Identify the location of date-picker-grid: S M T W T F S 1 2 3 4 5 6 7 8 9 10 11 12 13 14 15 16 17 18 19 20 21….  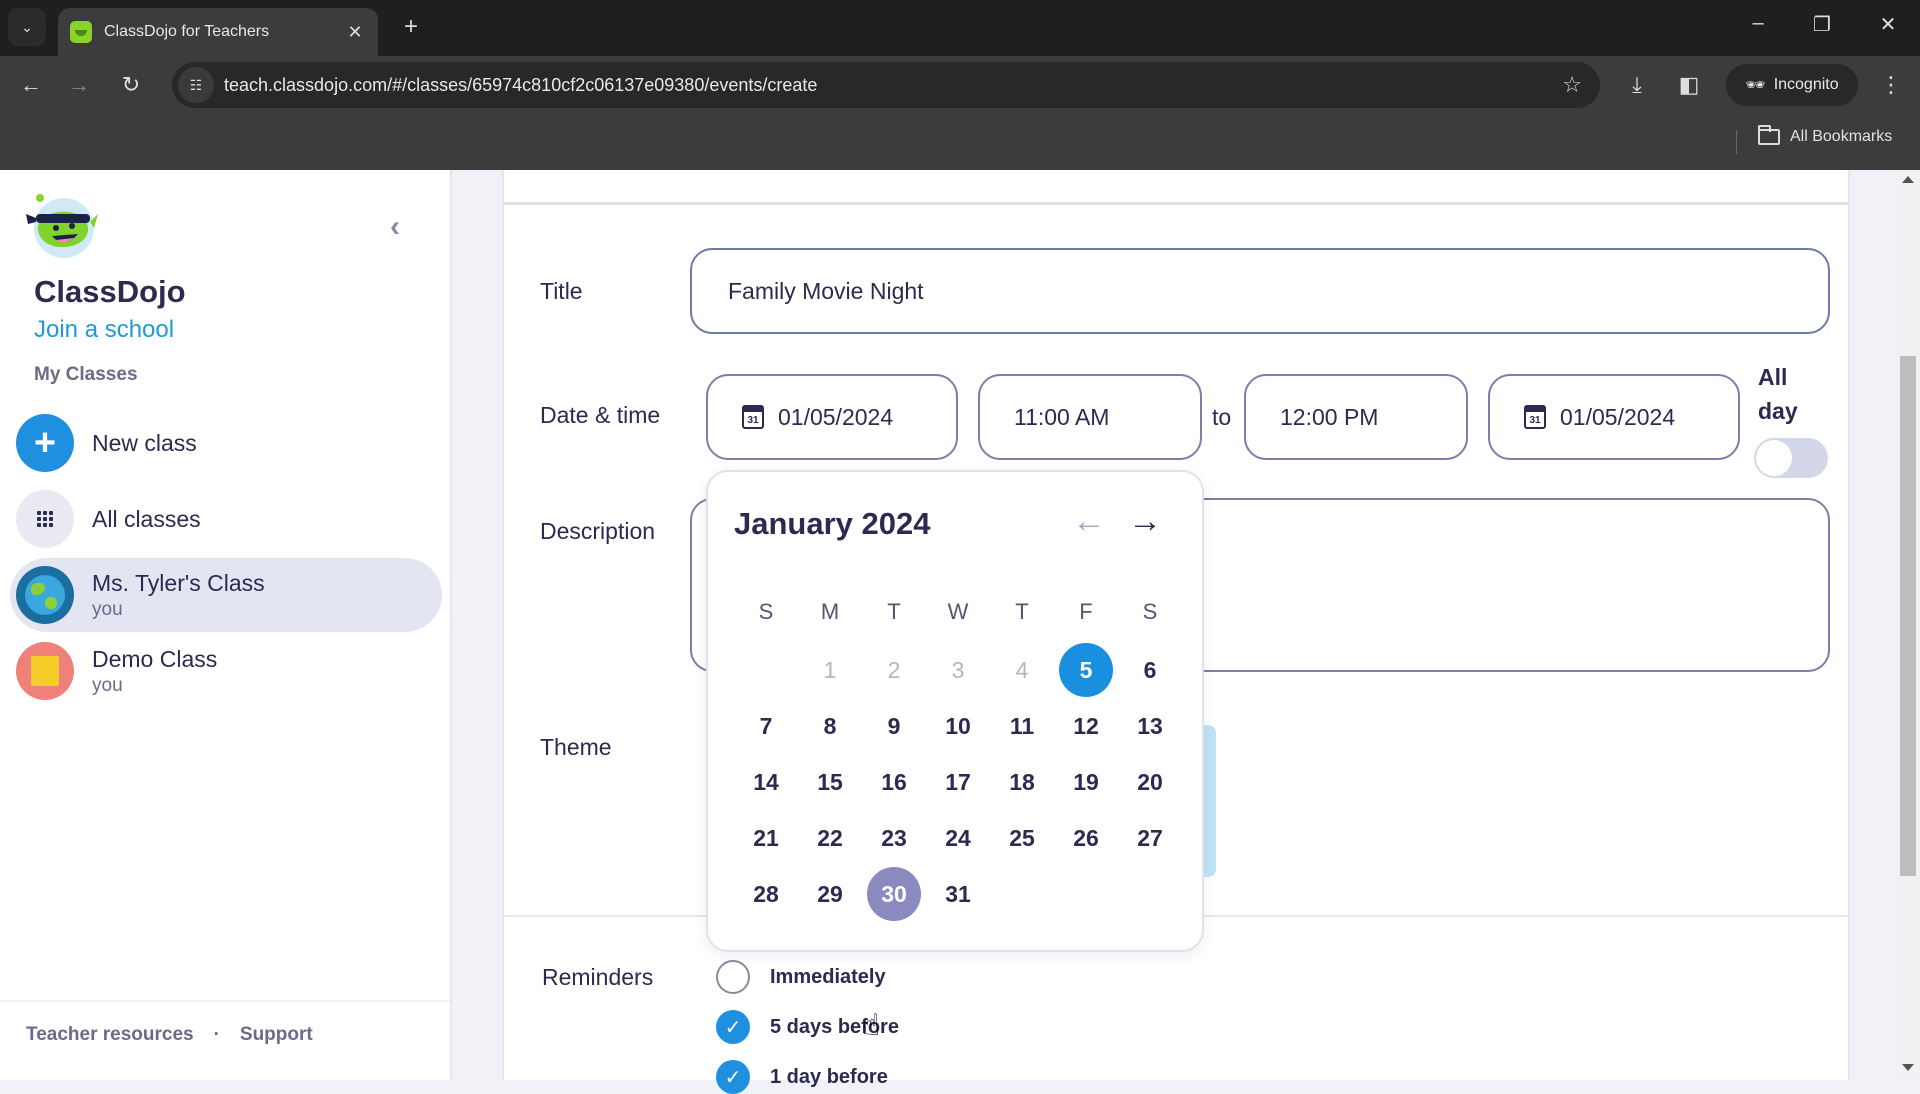
(958, 752).